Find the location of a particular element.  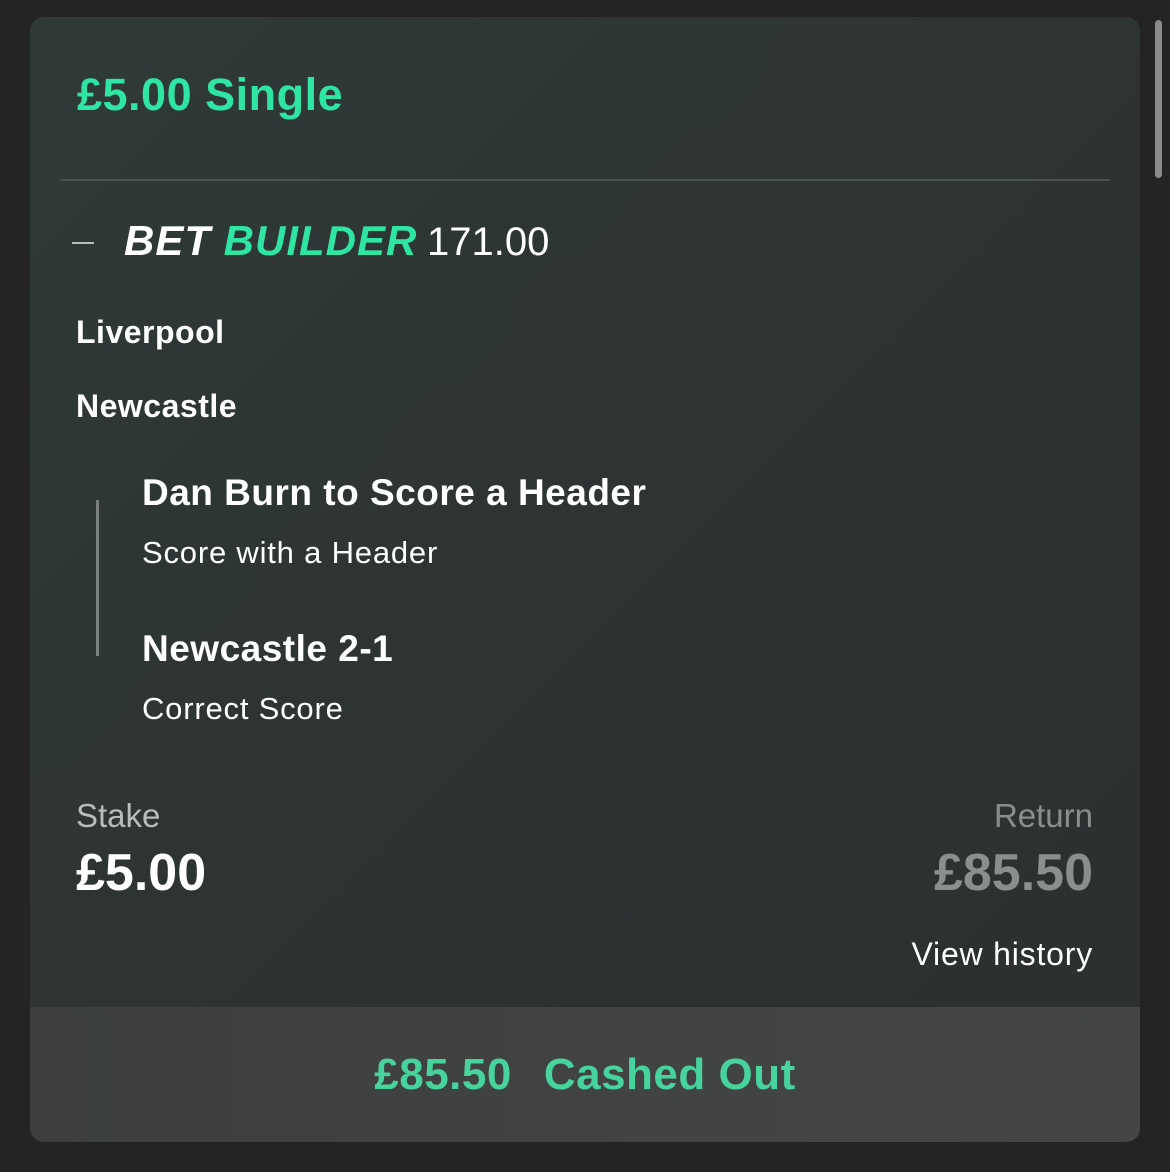

return-label: Return is located at coordinates (1043, 815).